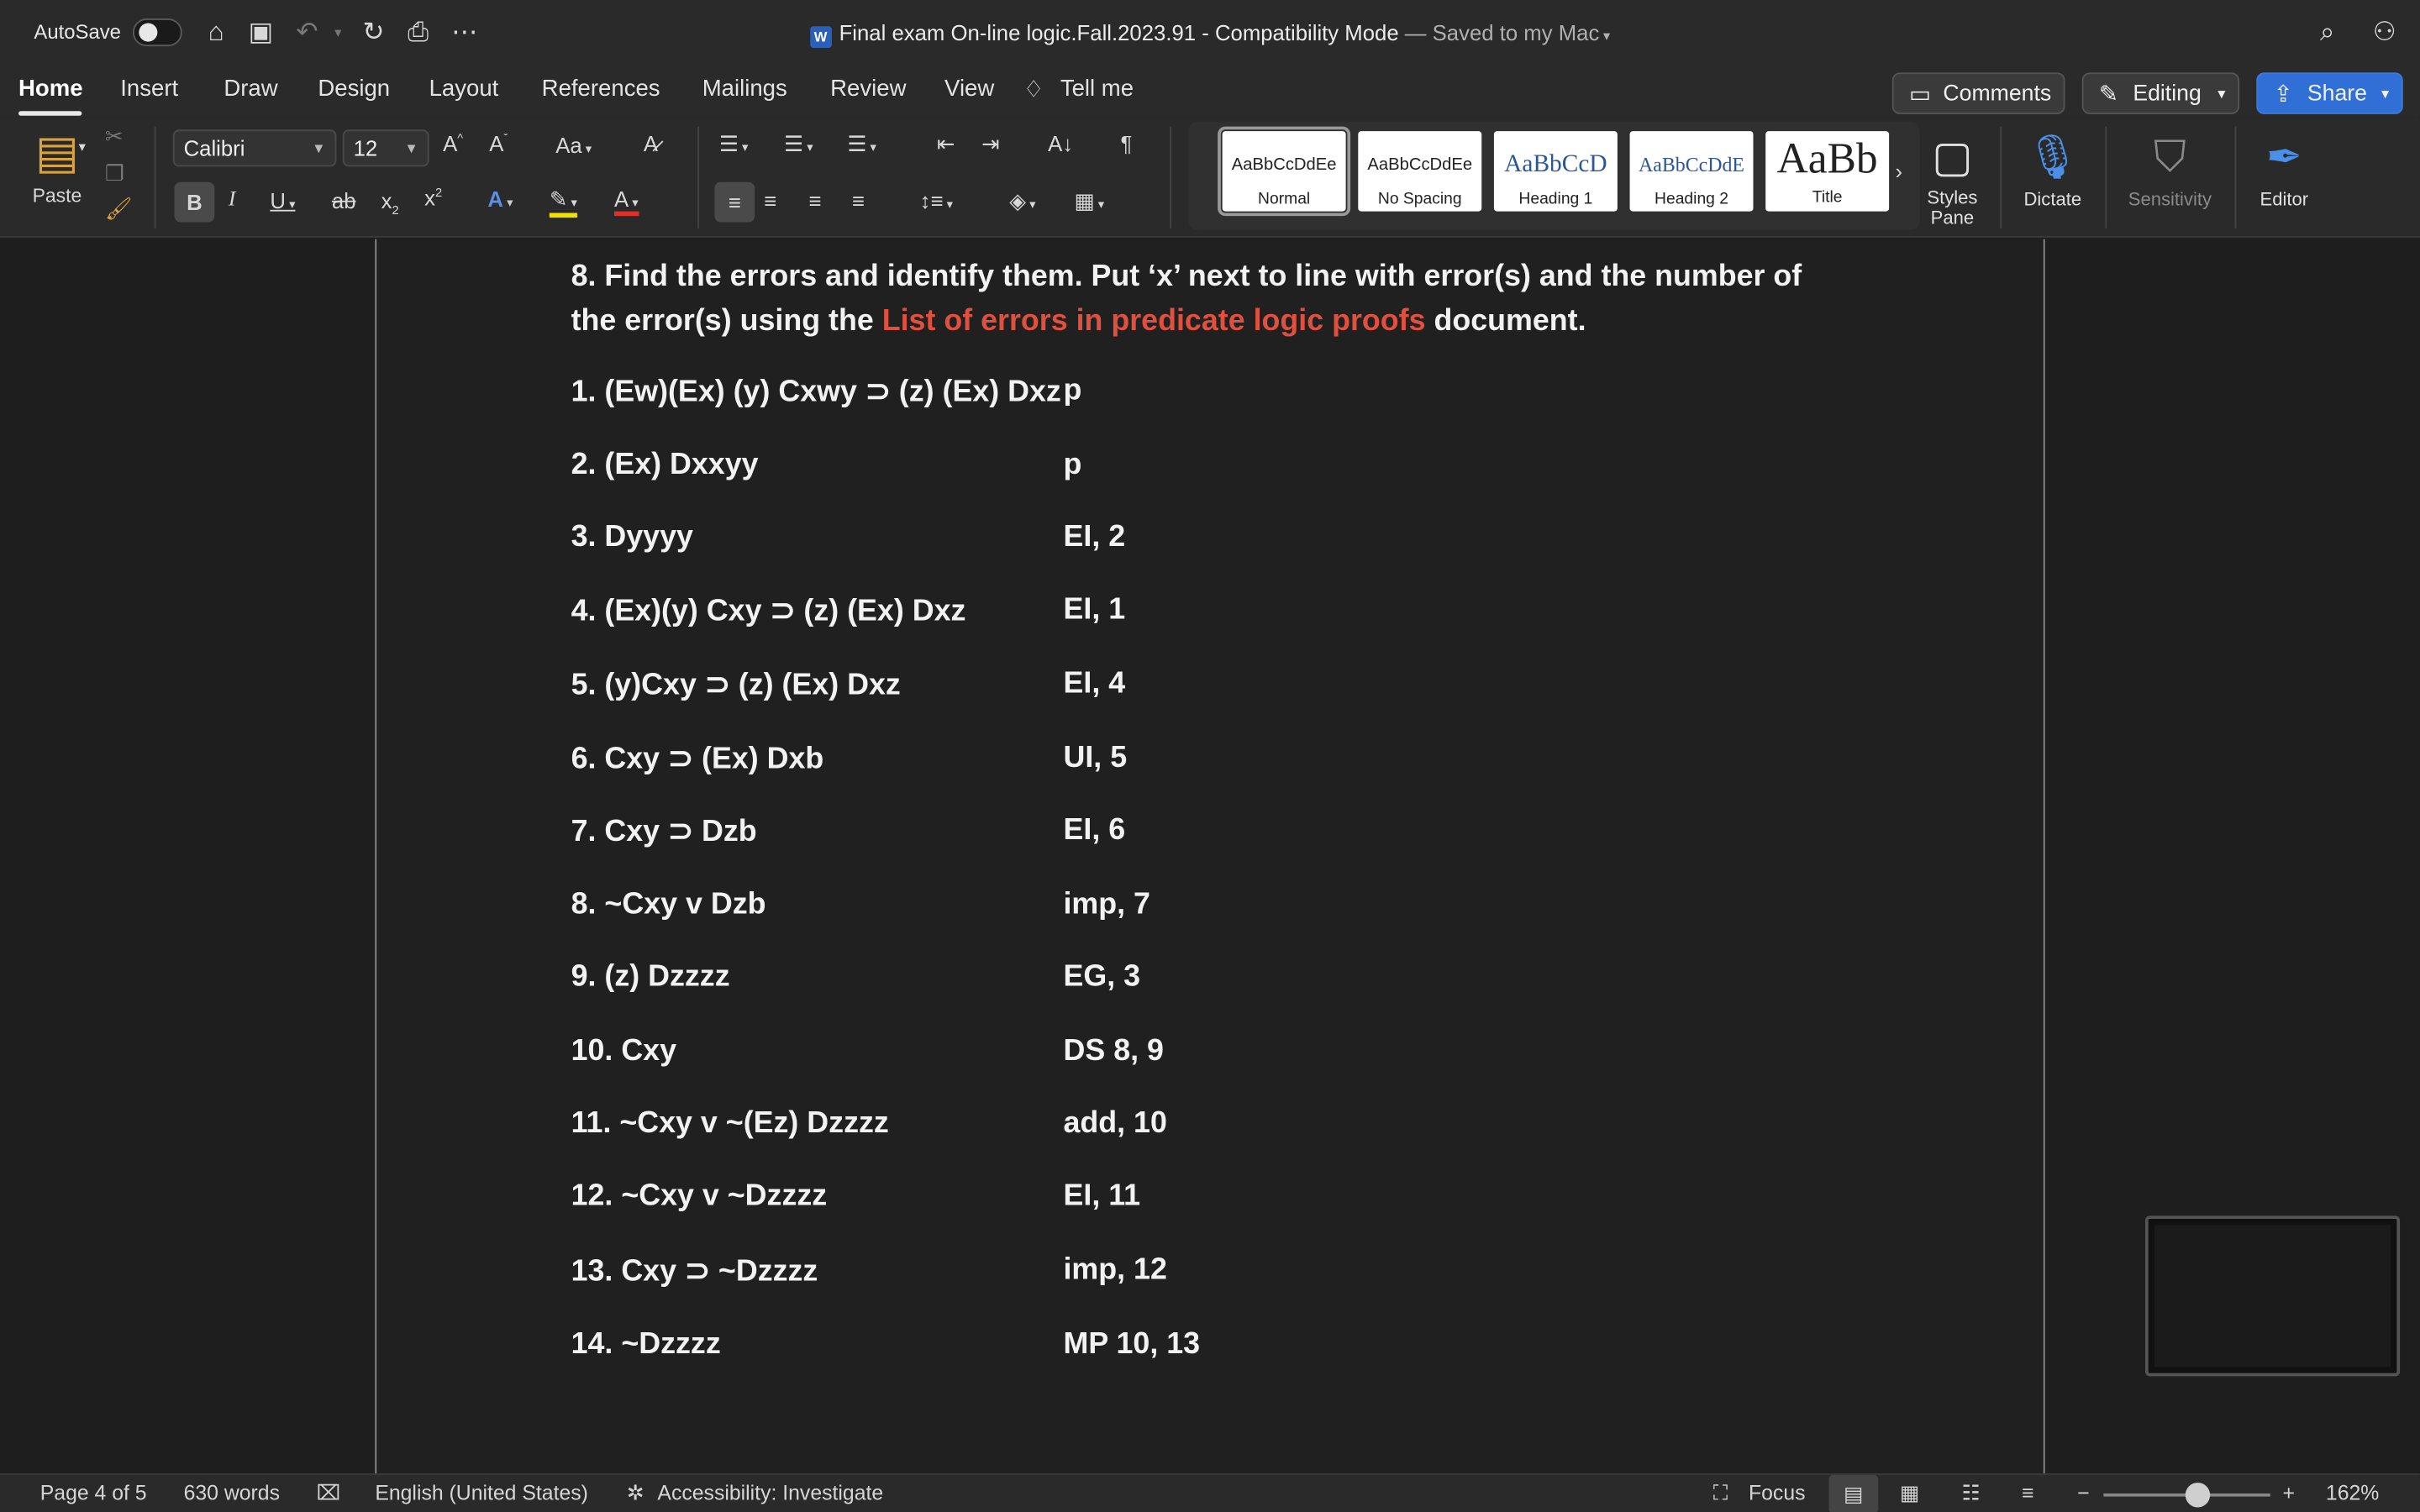  What do you see at coordinates (2284, 168) in the screenshot?
I see `editor-button: ✒ Editor` at bounding box center [2284, 168].